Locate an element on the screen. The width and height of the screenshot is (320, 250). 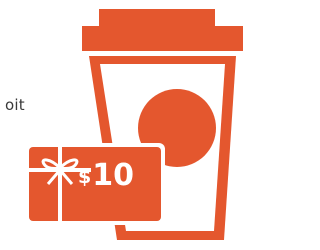
gift-card-amount-number: 10 is located at coordinates (113, 175).